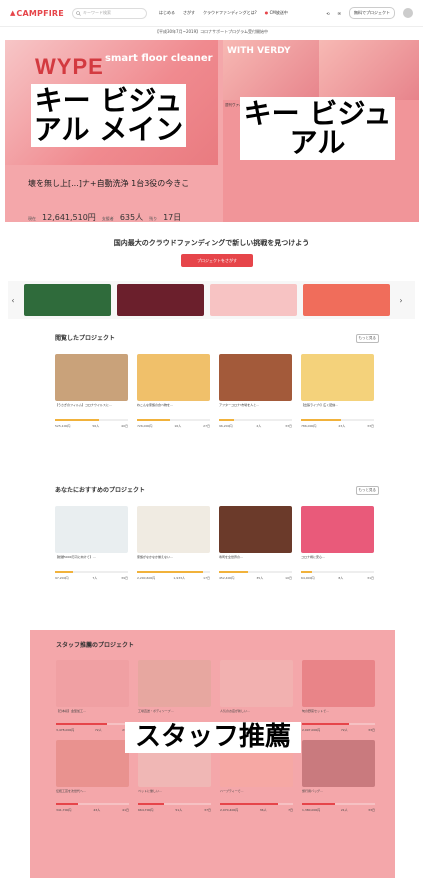 This screenshot has height=878, width=423. What do you see at coordinates (308, 578) in the screenshot?
I see `project-amount: 64,000円` at bounding box center [308, 578].